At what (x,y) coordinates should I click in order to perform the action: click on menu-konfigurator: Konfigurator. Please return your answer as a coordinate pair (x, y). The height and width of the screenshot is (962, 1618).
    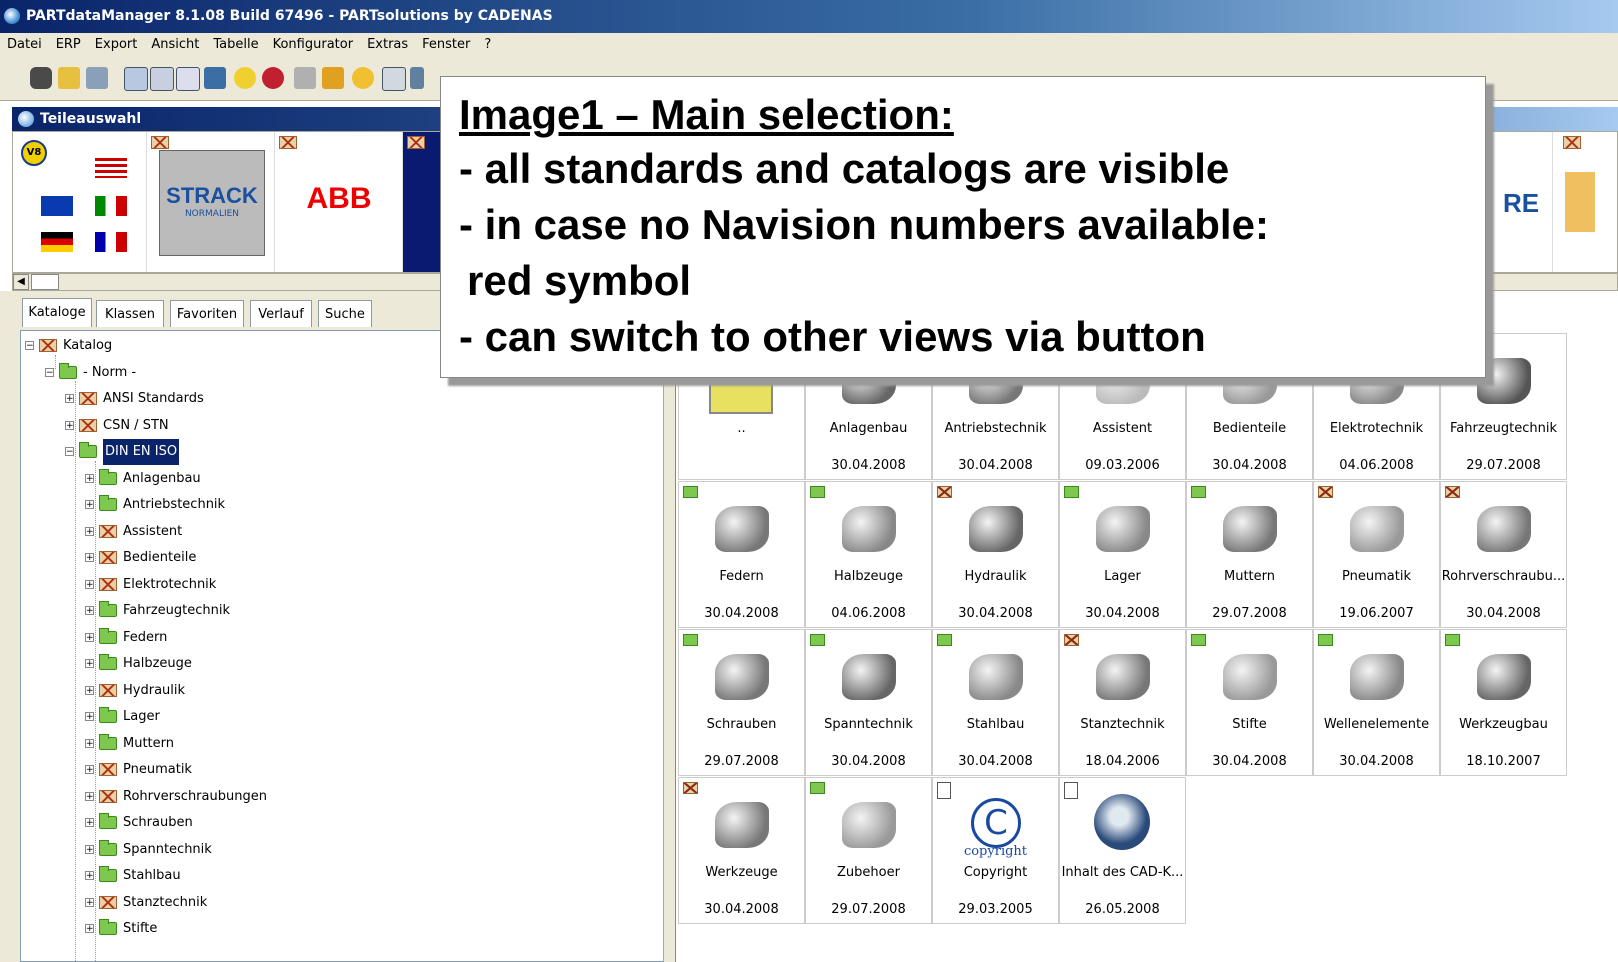
    Looking at the image, I should click on (313, 44).